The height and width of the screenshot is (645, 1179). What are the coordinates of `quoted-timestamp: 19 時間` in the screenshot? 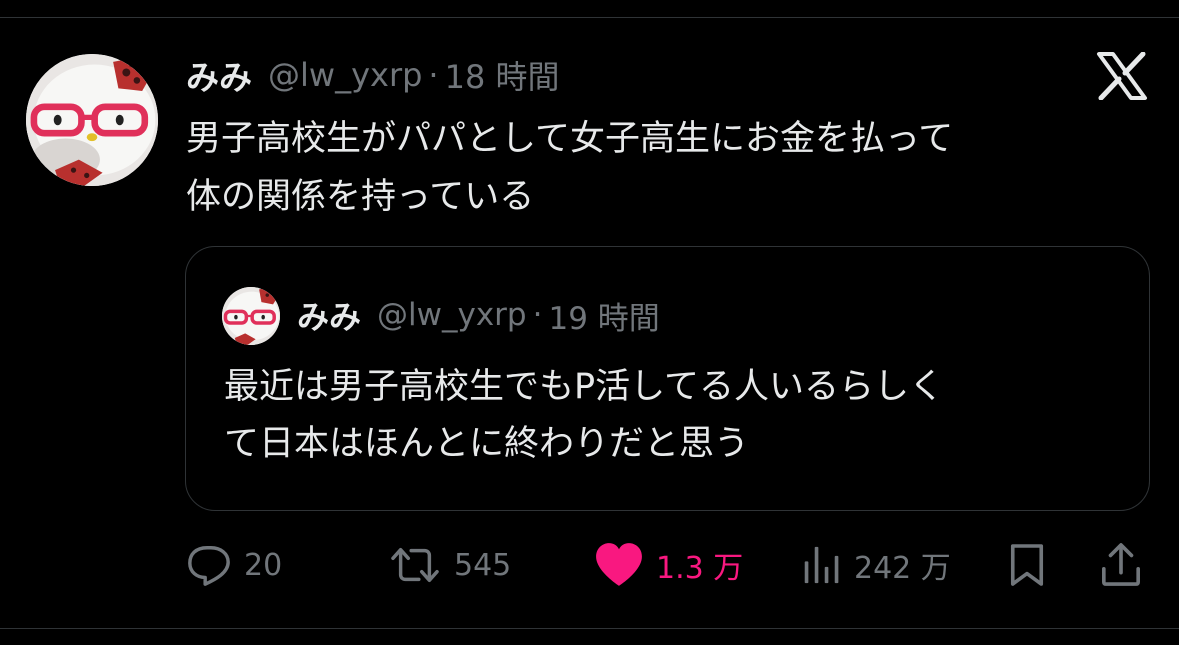 It's located at (604, 318).